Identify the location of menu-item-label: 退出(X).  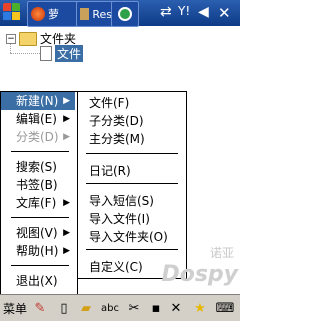
(37, 281).